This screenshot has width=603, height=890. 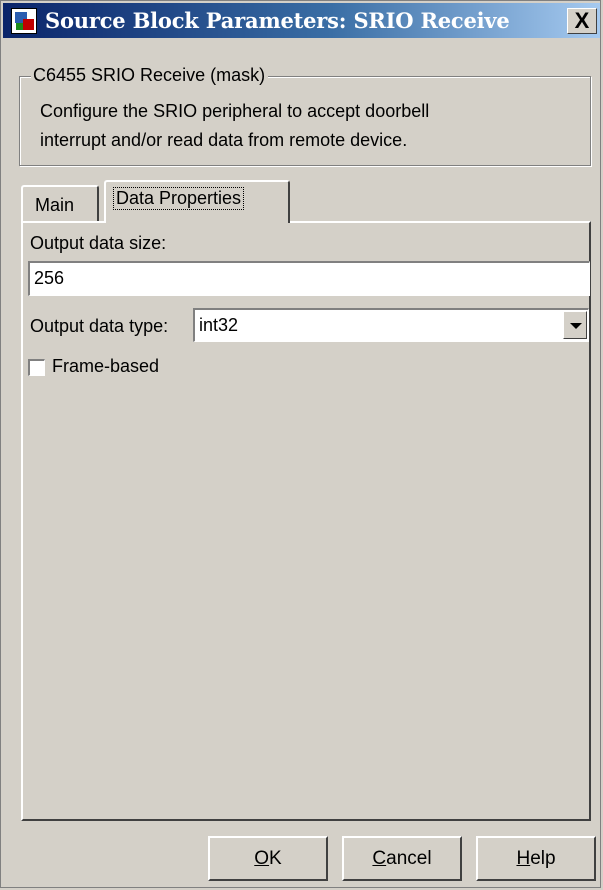 What do you see at coordinates (24, 21) in the screenshot?
I see `simulink-block-icon` at bounding box center [24, 21].